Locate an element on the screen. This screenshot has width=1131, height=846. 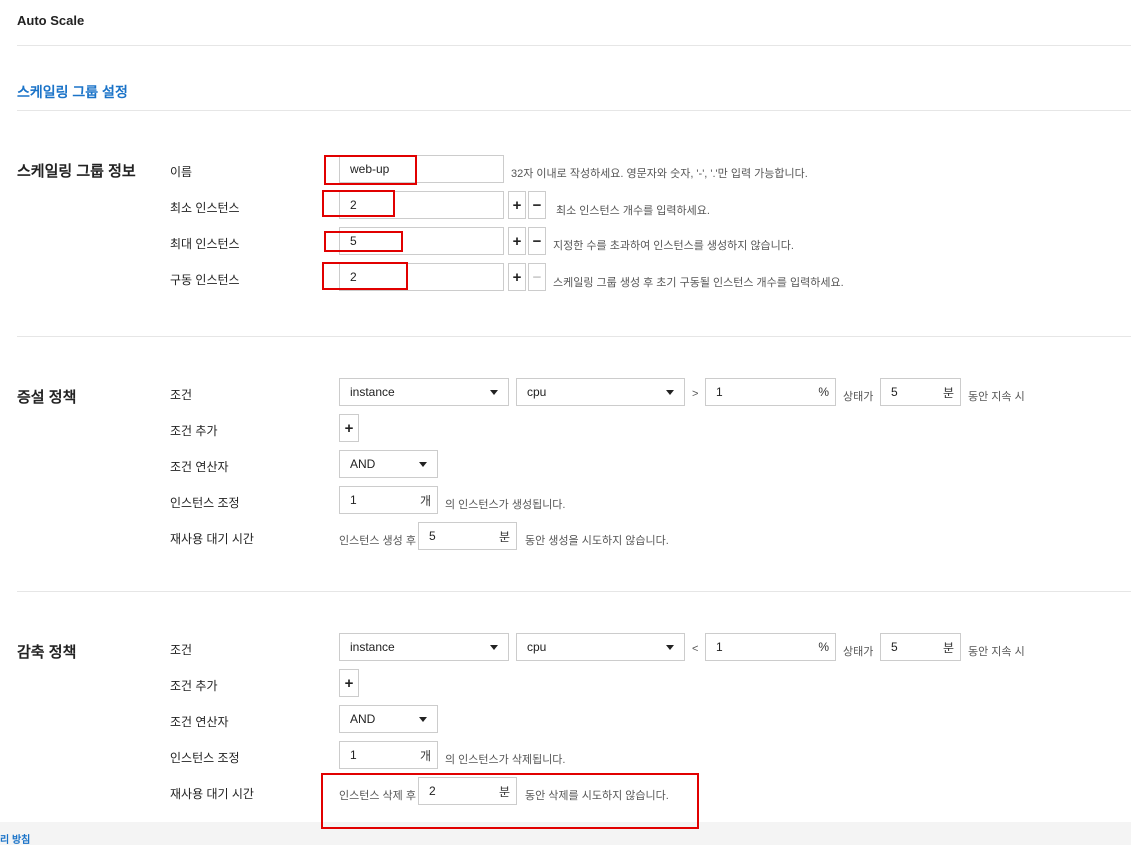
scale-in-adjust-input: 1 개 is located at coordinates (388, 755).